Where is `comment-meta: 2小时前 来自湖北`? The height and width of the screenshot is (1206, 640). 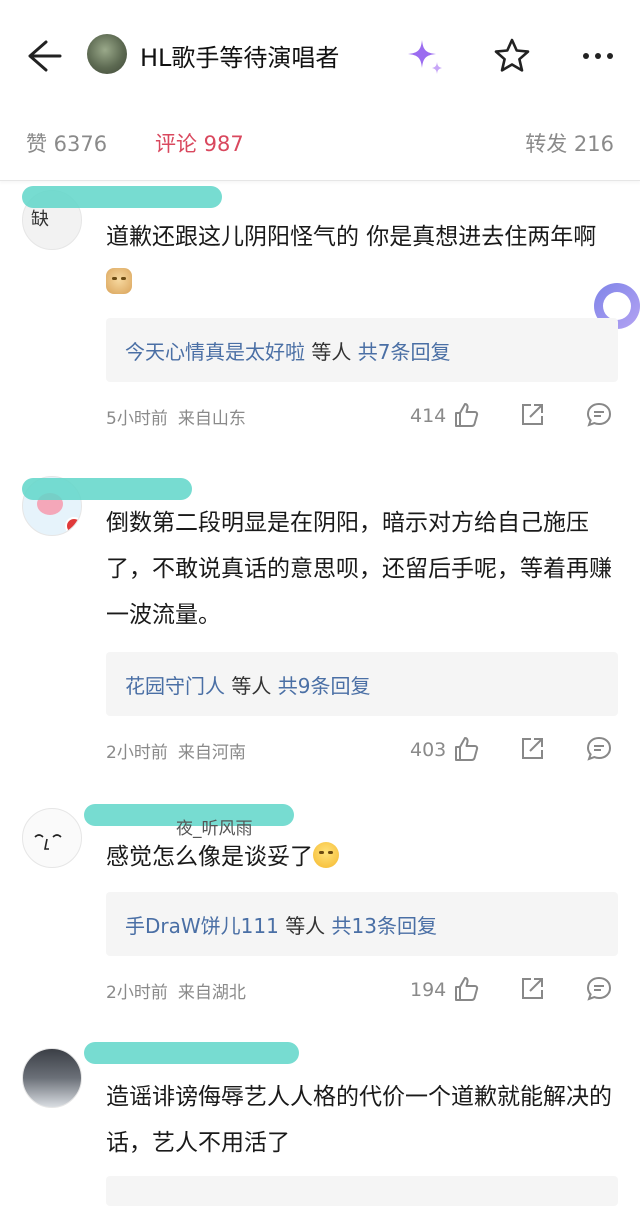 comment-meta: 2小时前 来自湖北 is located at coordinates (181, 990).